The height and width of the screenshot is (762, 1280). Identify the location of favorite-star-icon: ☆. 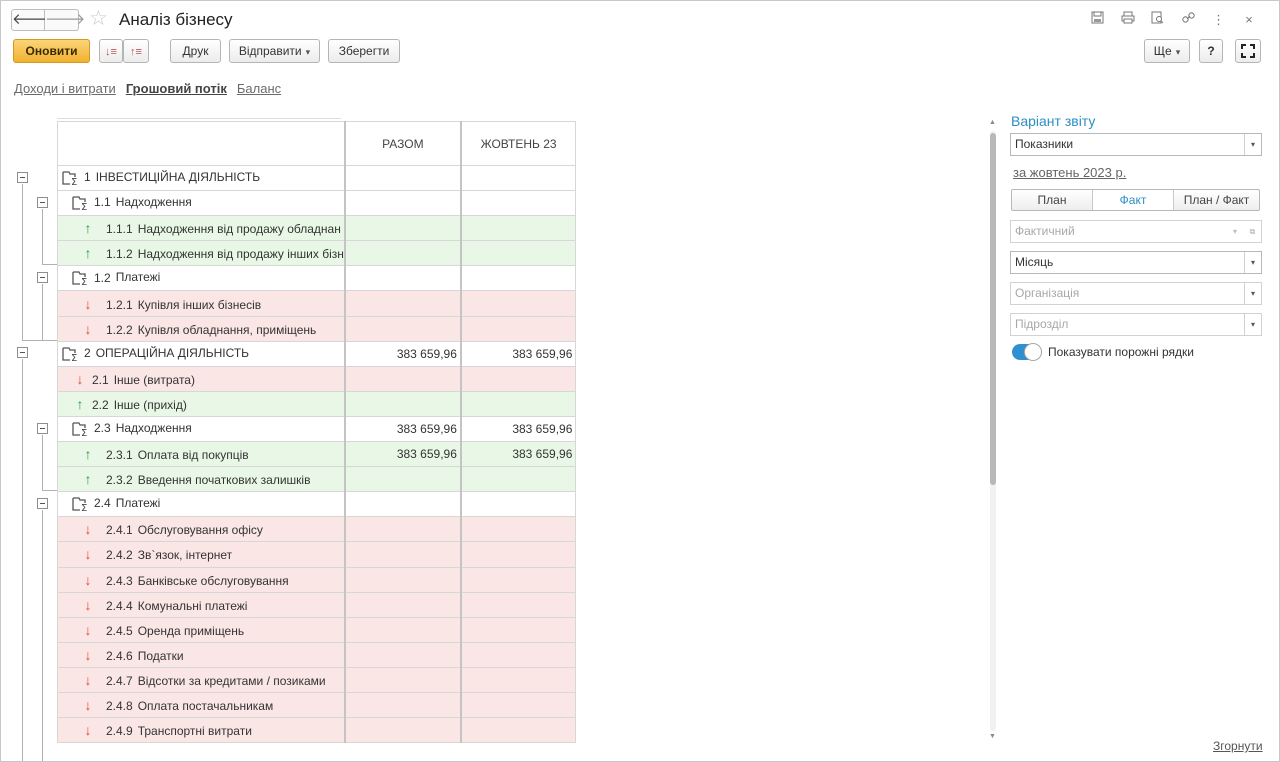
(98, 18).